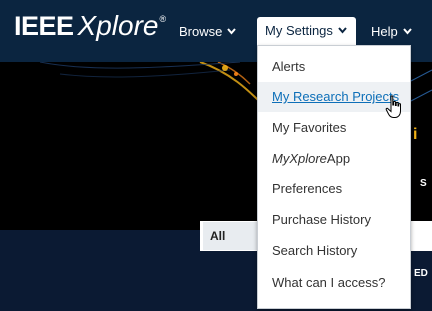 Image resolution: width=432 pixels, height=311 pixels. I want to click on nav-help-label: Help, so click(384, 31).